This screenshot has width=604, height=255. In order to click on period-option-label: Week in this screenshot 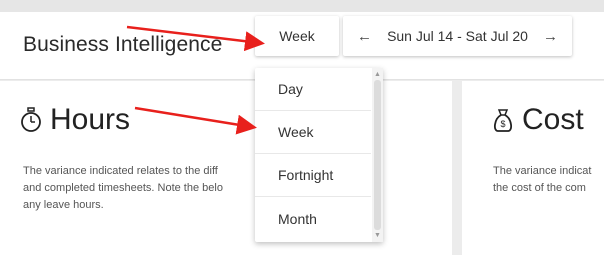, I will do `click(296, 132)`.